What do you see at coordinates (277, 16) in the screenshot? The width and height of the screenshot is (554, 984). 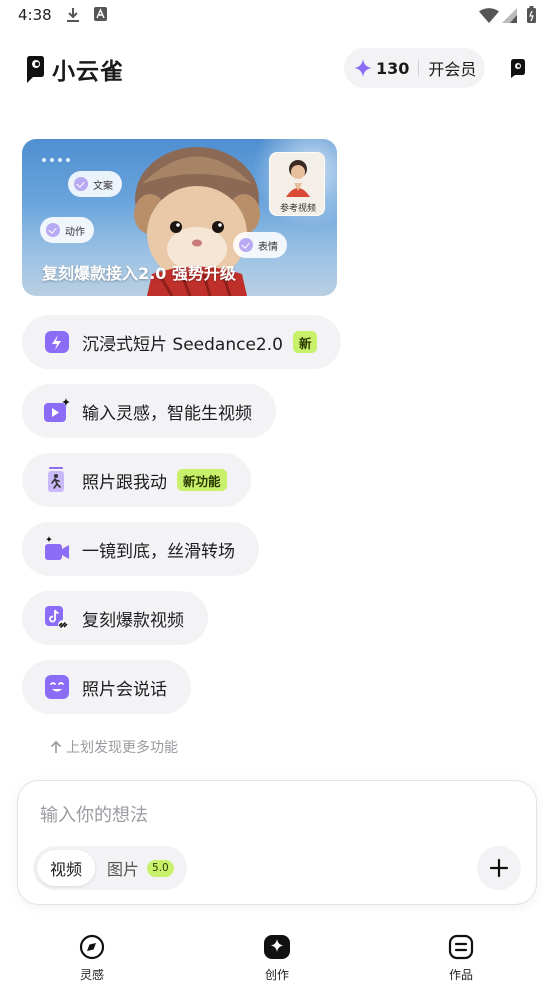 I see `status-bar: 4:38` at bounding box center [277, 16].